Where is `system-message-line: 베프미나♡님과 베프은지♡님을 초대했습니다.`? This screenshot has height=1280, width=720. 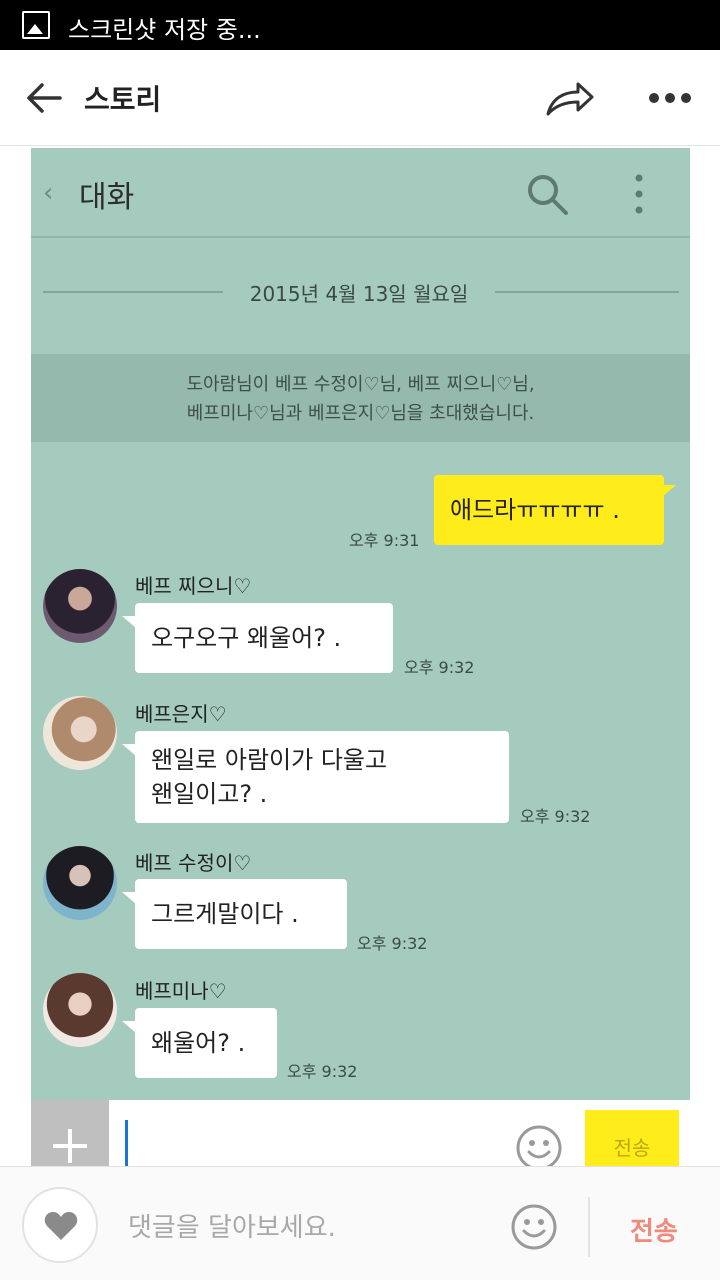 system-message-line: 베프미나♡님과 베프은지♡님을 초대했습니다. is located at coordinates (360, 413).